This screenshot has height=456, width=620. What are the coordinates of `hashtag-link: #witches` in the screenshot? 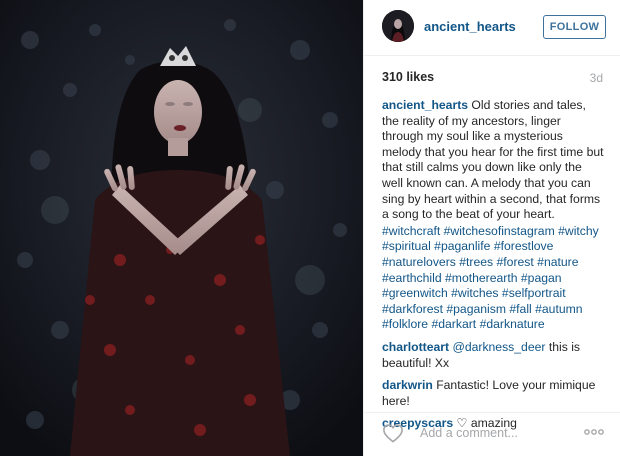 It's located at (474, 293).